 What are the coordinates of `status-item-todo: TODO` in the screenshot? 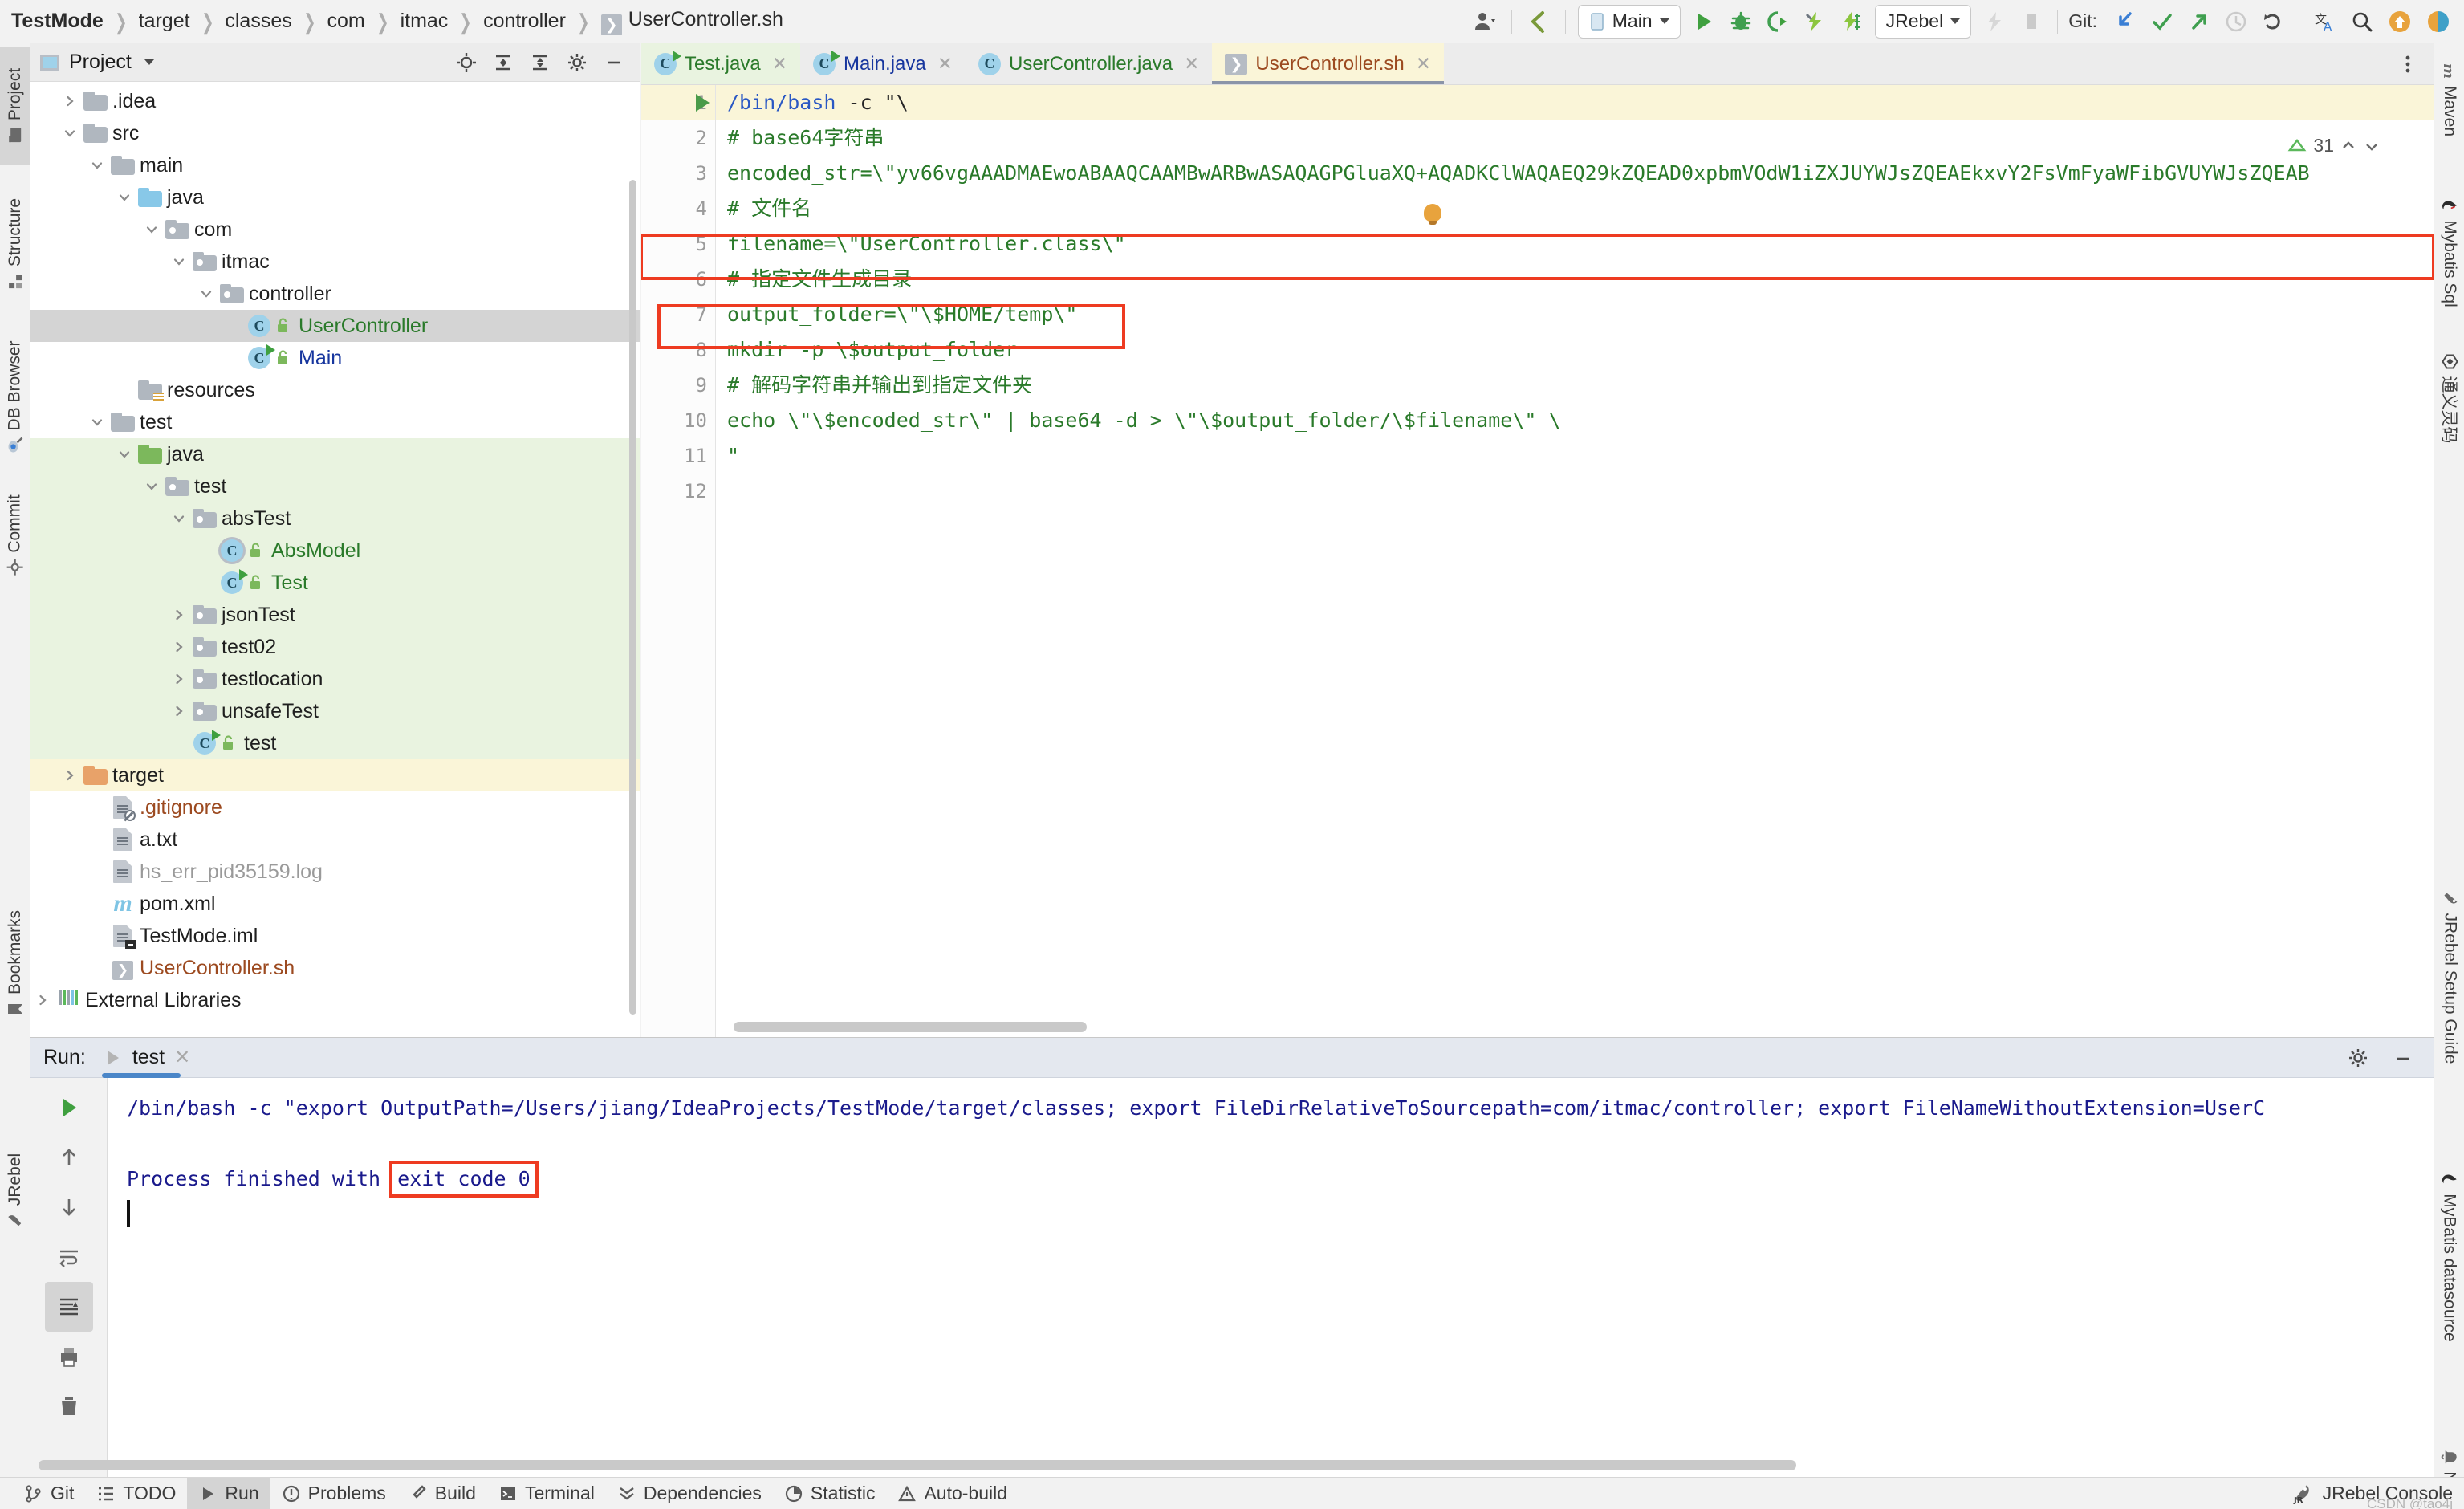 It's located at (136, 1493).